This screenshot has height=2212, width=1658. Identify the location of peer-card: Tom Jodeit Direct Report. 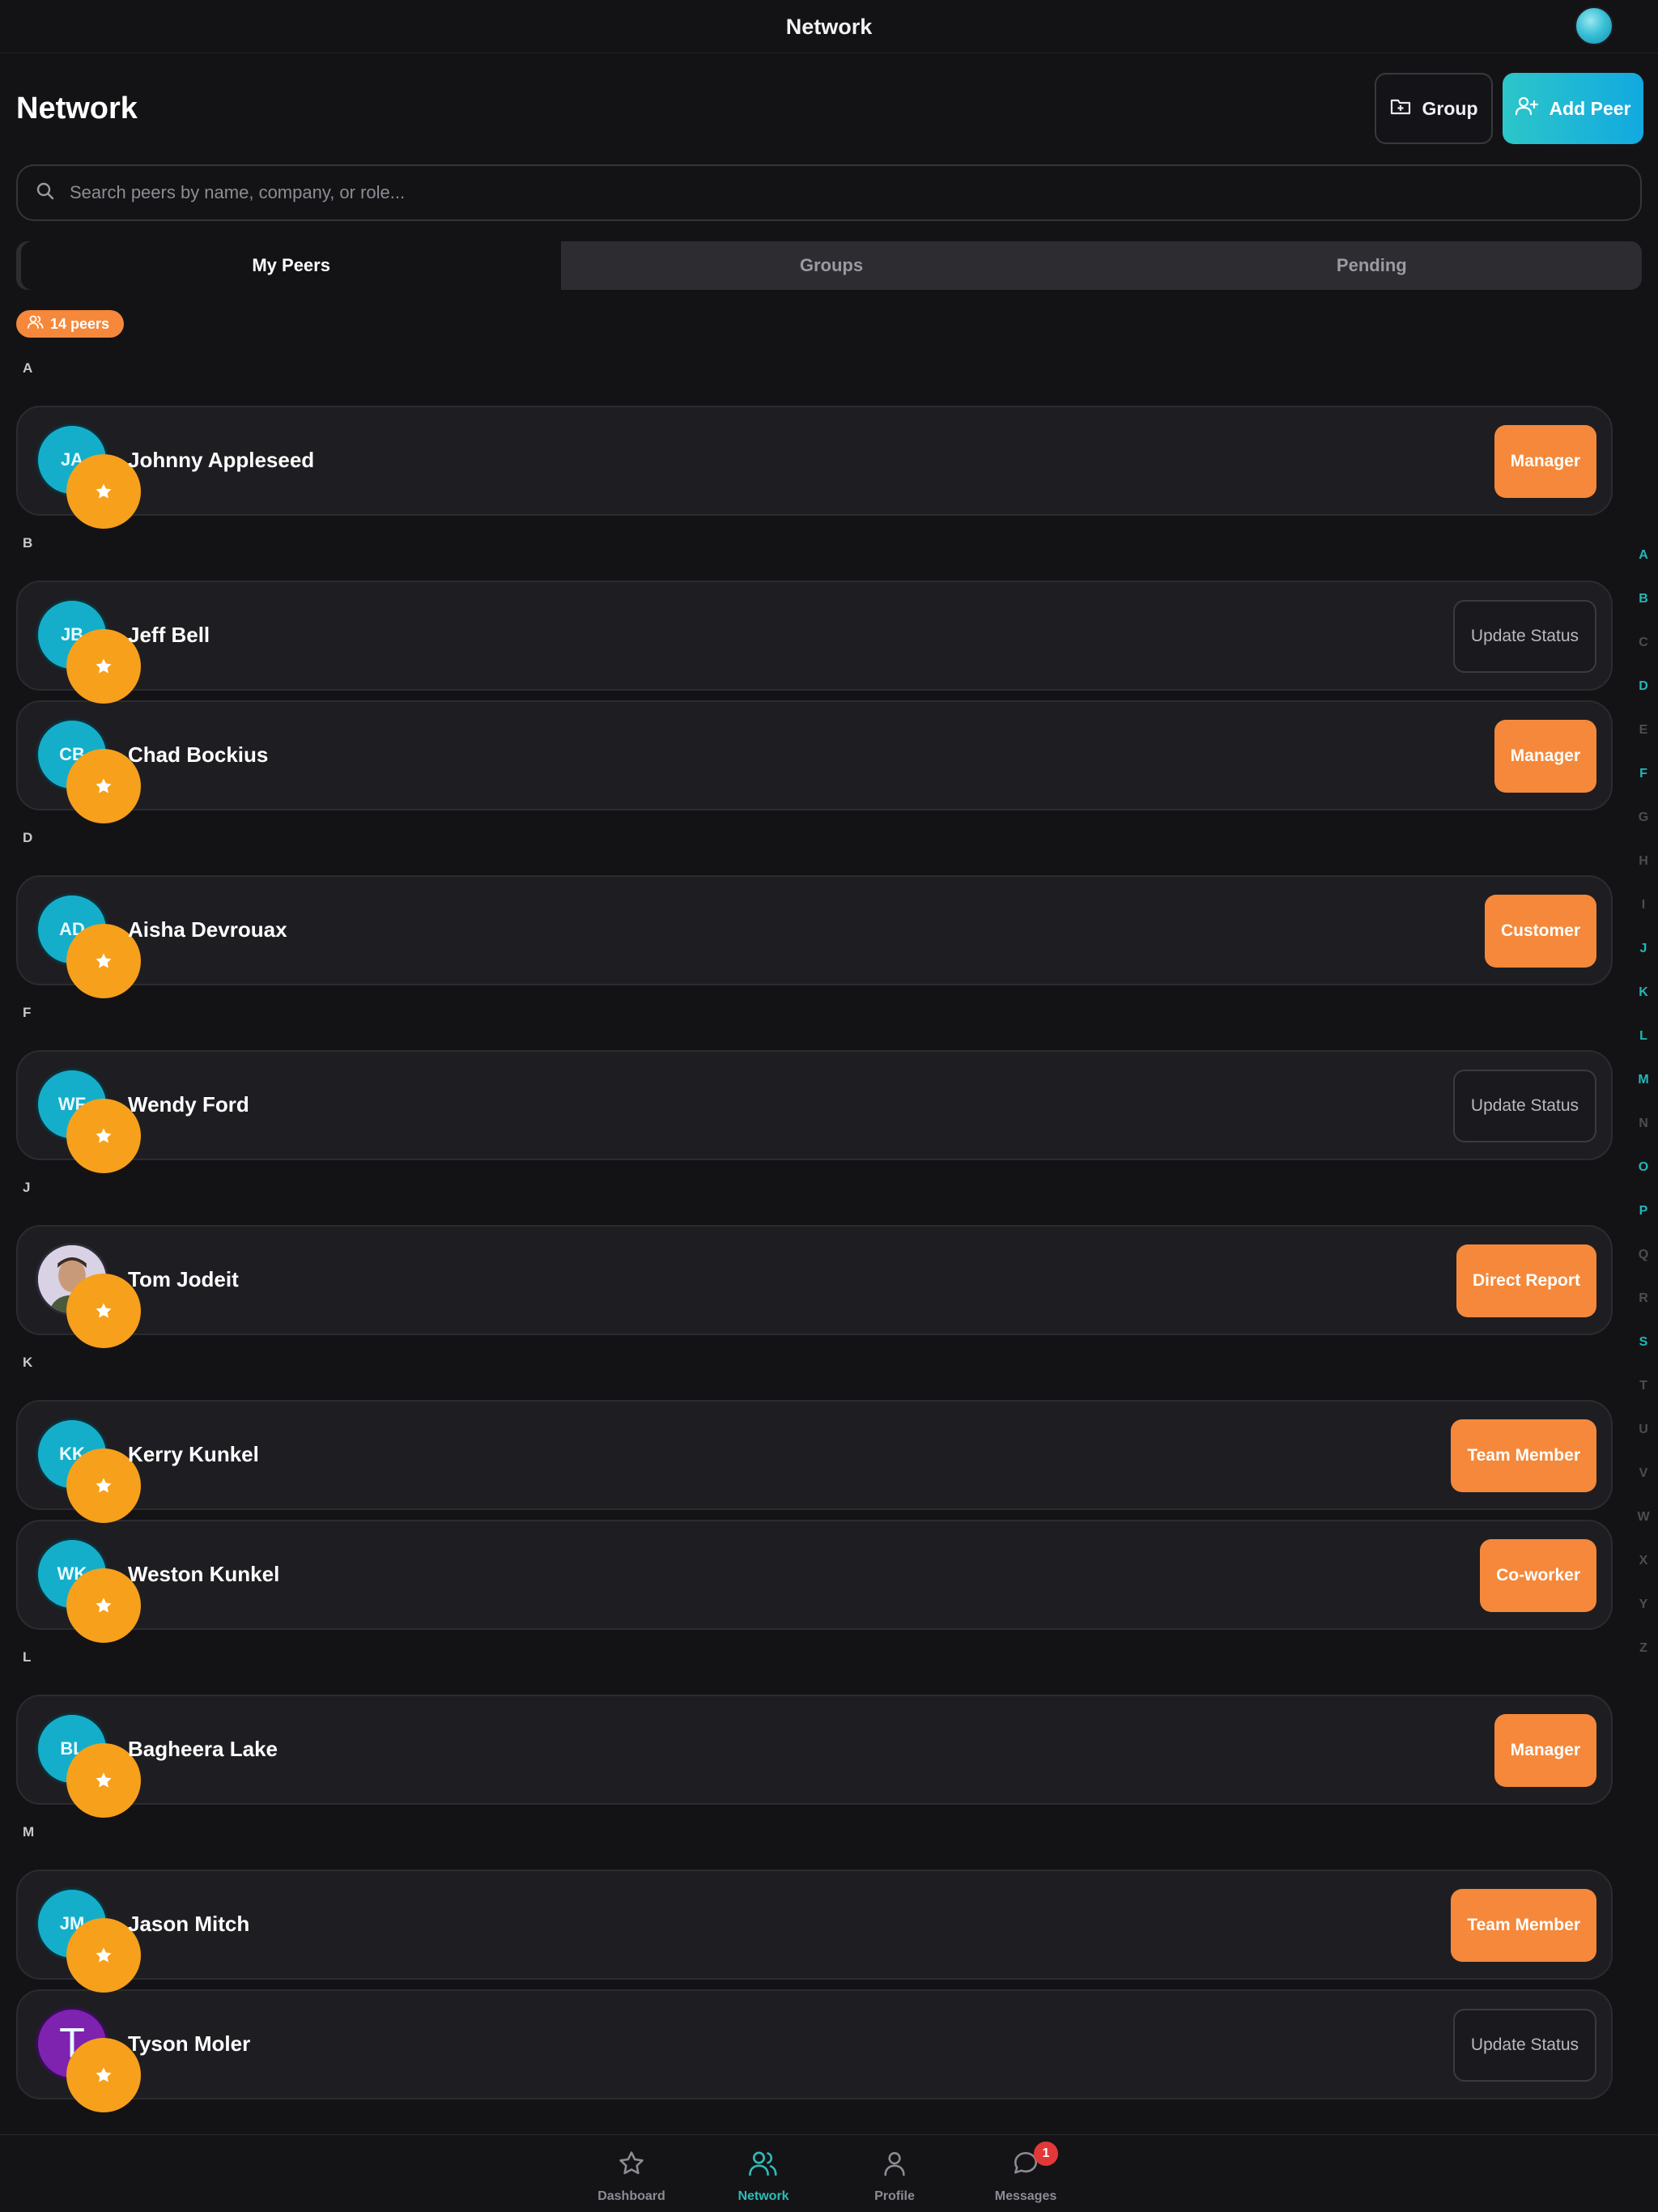
(814, 1287).